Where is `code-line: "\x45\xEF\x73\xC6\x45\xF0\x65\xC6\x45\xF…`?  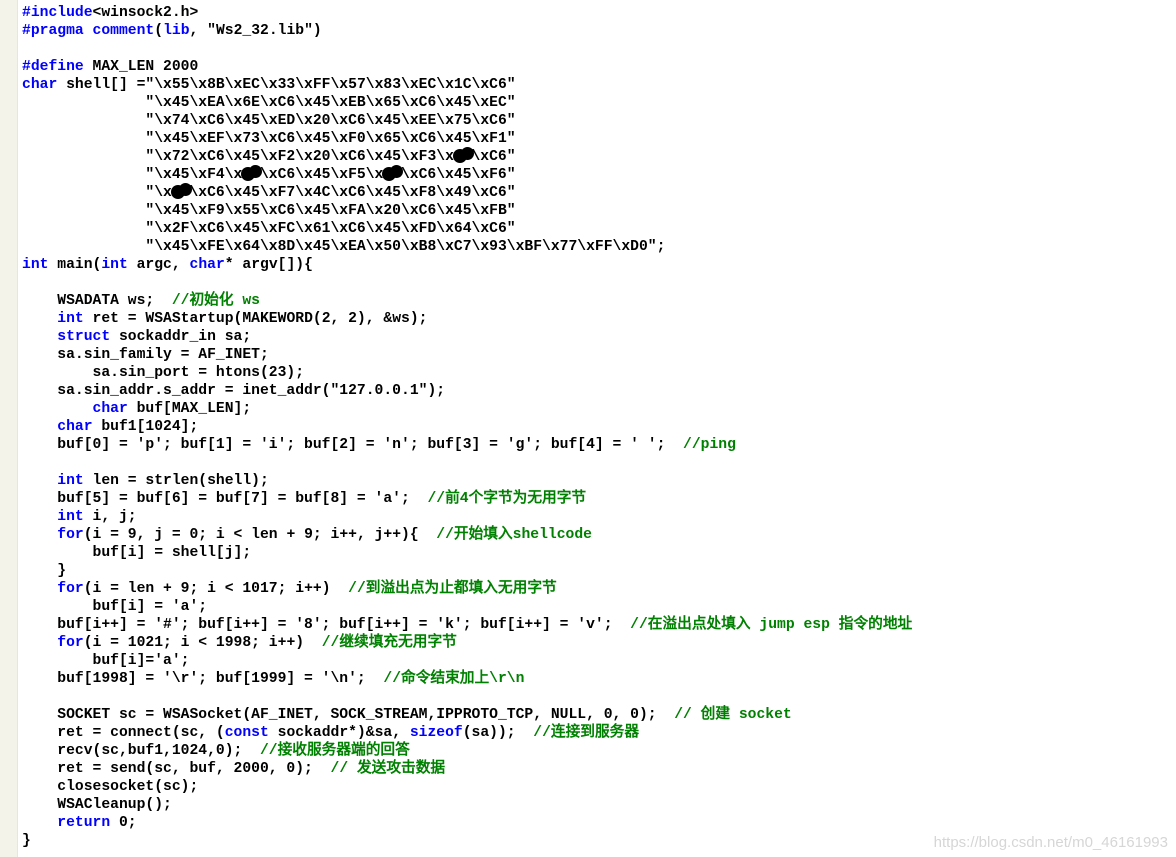
code-line: "\x45\xEF\x73\xC6\x45\xF0\x65\xC6\x45\xF… is located at coordinates (467, 139).